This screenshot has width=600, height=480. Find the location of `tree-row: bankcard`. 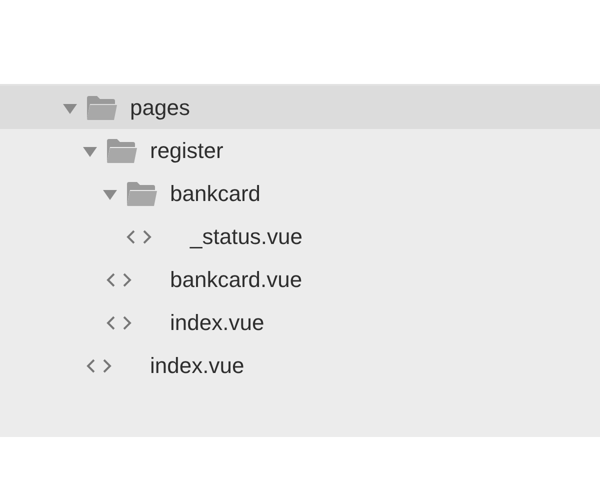

tree-row: bankcard is located at coordinates (300, 193).